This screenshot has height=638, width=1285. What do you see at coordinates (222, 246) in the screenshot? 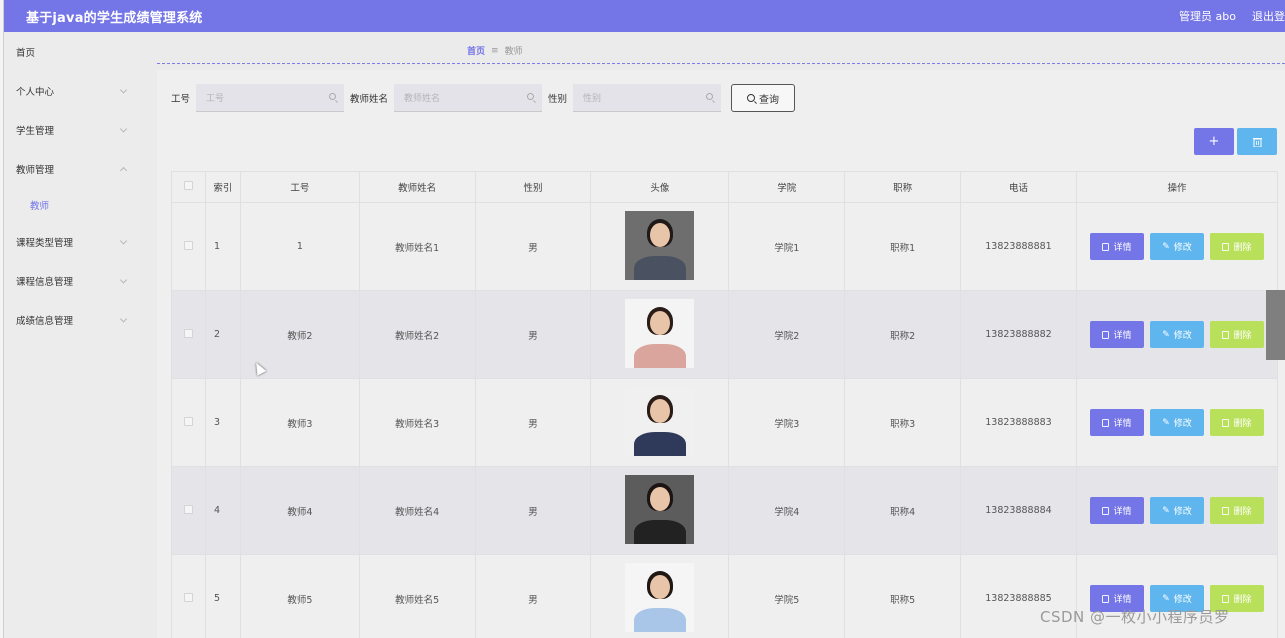
I see `cell-index: 1` at bounding box center [222, 246].